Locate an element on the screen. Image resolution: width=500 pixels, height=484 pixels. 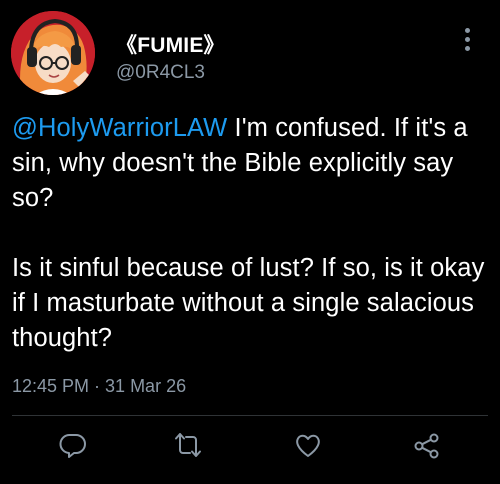
divider is located at coordinates (250, 415).